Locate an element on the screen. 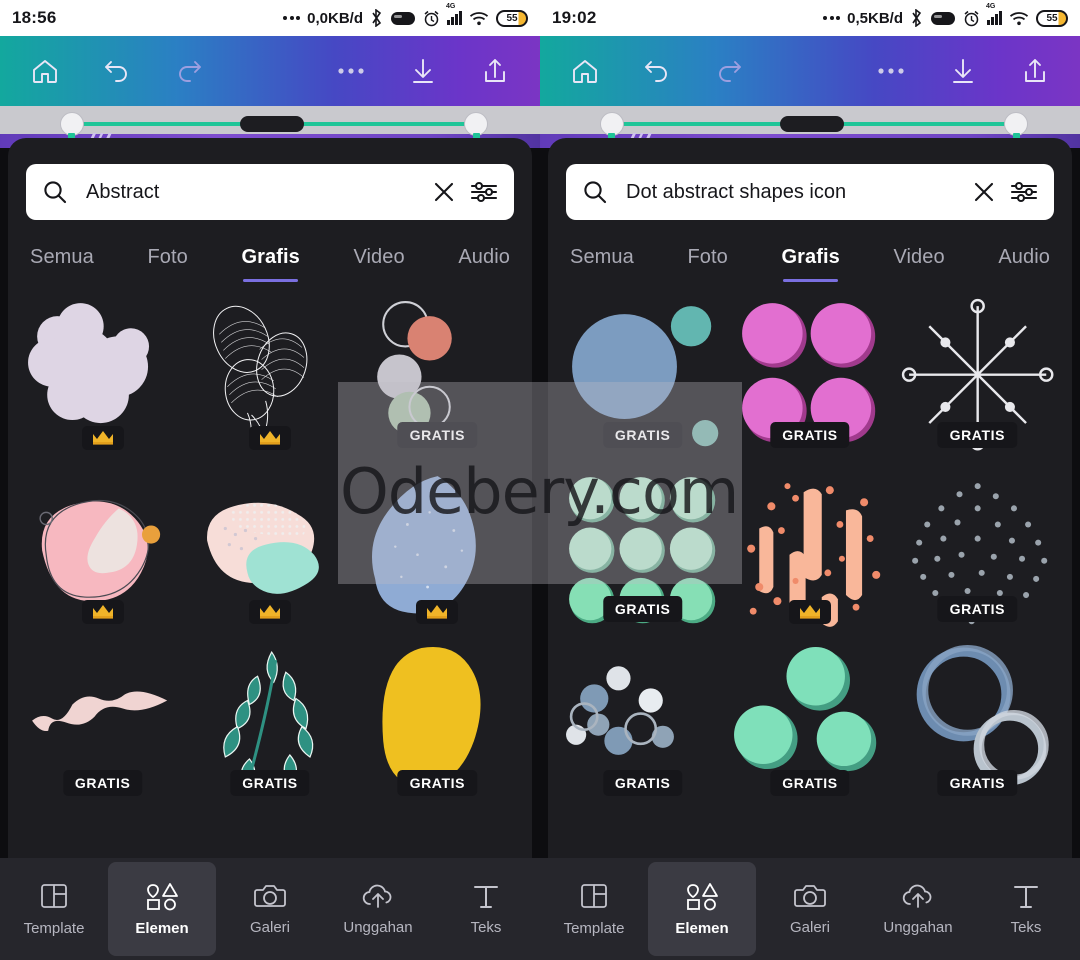 The image size is (1080, 960). nav-template-label: Template is located at coordinates (54, 928).